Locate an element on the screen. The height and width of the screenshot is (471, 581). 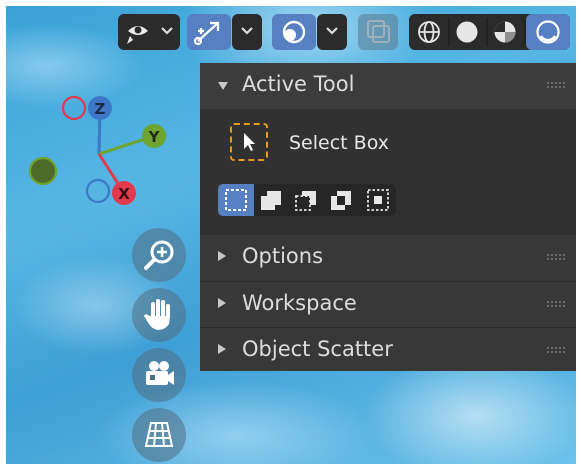
gizmo-toggle-button is located at coordinates (209, 32).